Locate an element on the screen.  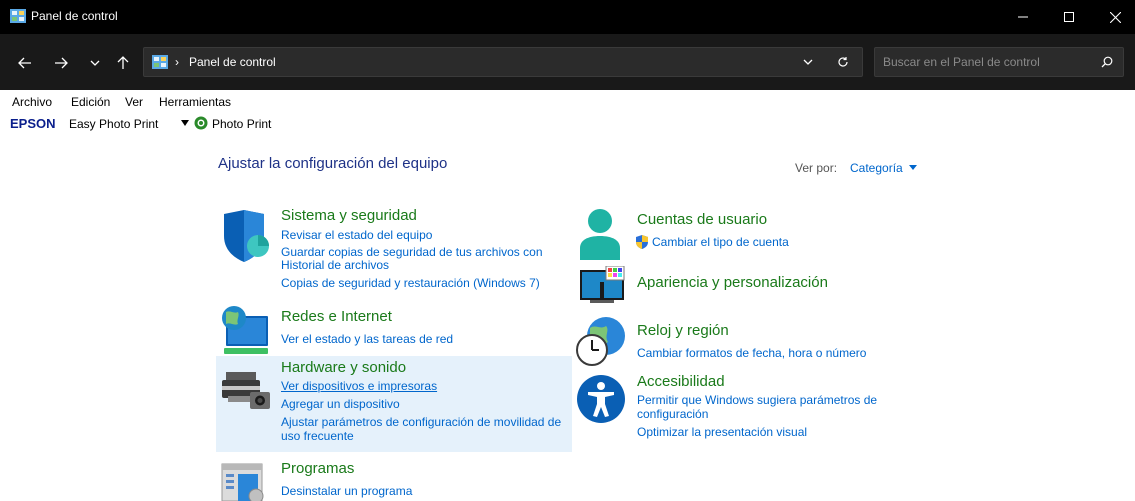
menu-archivo: Archivo is located at coordinates (32, 102).